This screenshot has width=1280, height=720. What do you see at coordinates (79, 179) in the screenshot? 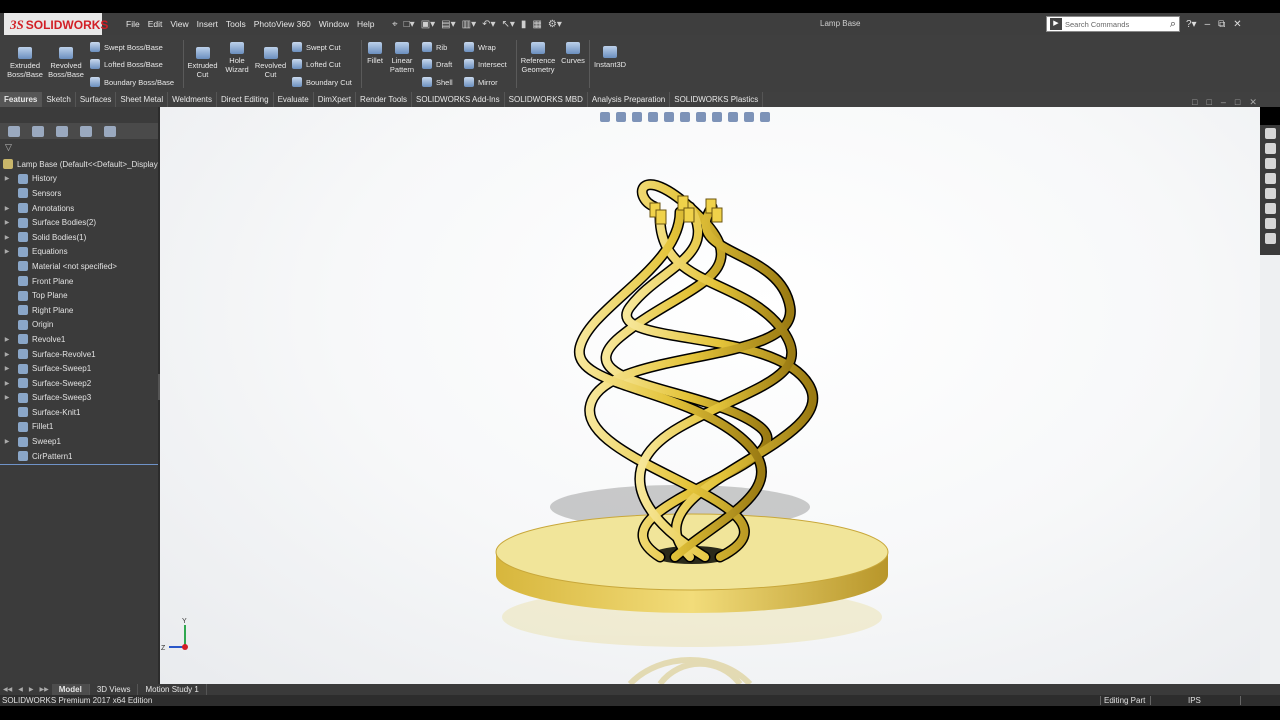
I see `tree-item: ▶ History` at bounding box center [79, 179].